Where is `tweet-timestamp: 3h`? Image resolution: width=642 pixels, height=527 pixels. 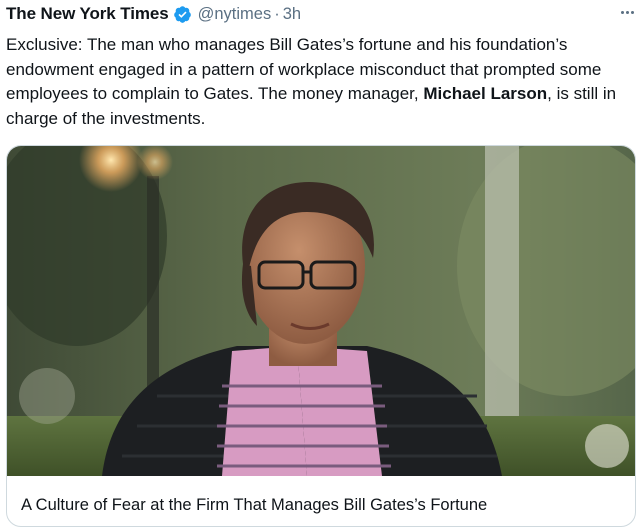 tweet-timestamp: 3h is located at coordinates (292, 14).